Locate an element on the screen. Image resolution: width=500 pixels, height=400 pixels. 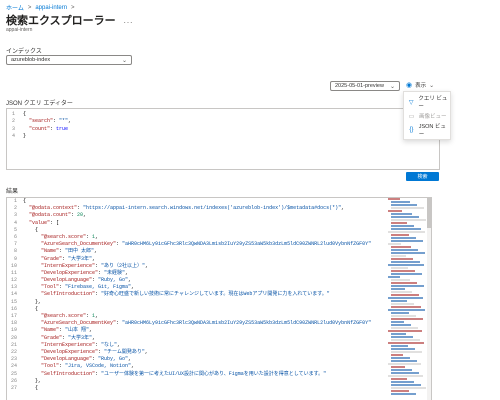
query-editor-label: JSON クエリ エディター is located at coordinates (39, 104).